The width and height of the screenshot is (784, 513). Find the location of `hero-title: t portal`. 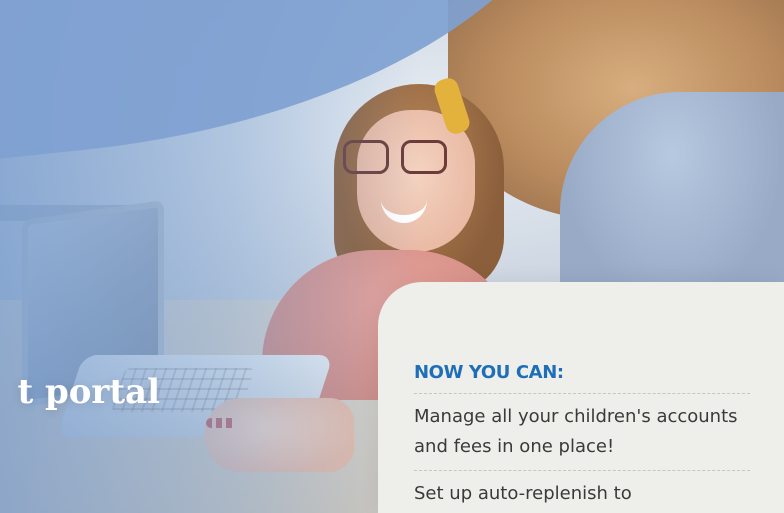

hero-title: t portal is located at coordinates (88, 392).